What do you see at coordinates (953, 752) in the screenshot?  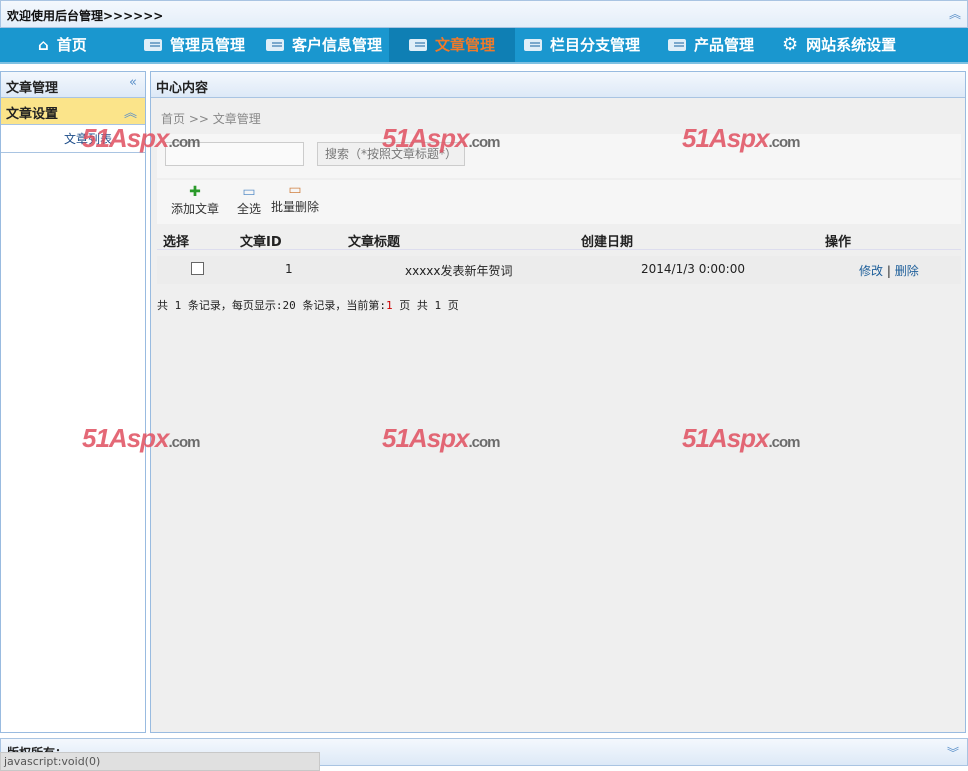 I see `expand-down-icon: ︾` at bounding box center [953, 752].